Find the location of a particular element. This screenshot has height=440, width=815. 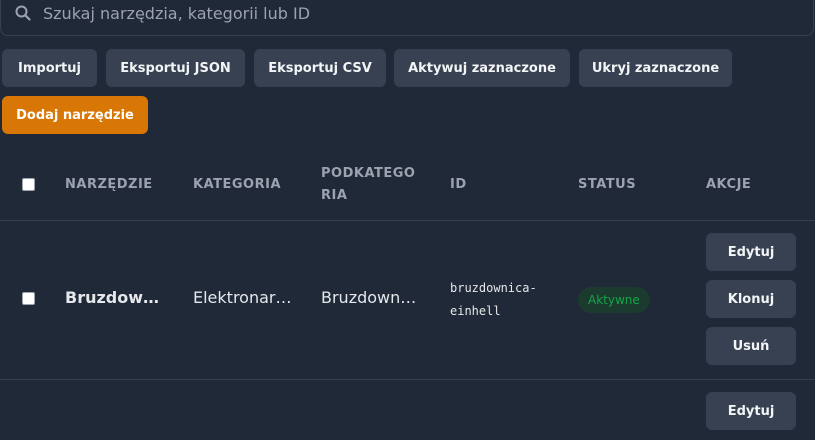

tool-subcategory: Bruzdownice is located at coordinates (369, 297).